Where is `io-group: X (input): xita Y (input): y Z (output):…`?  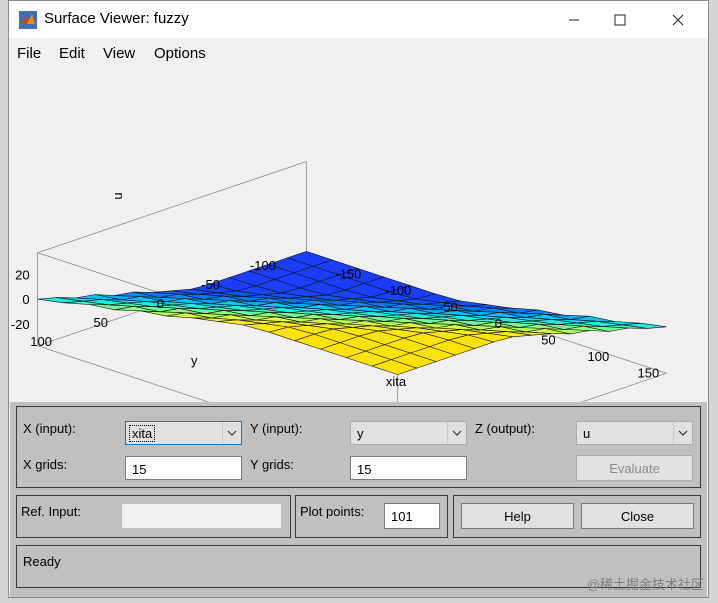
io-group: X (input): xita Y (input): y Z (output):… is located at coordinates (358, 447).